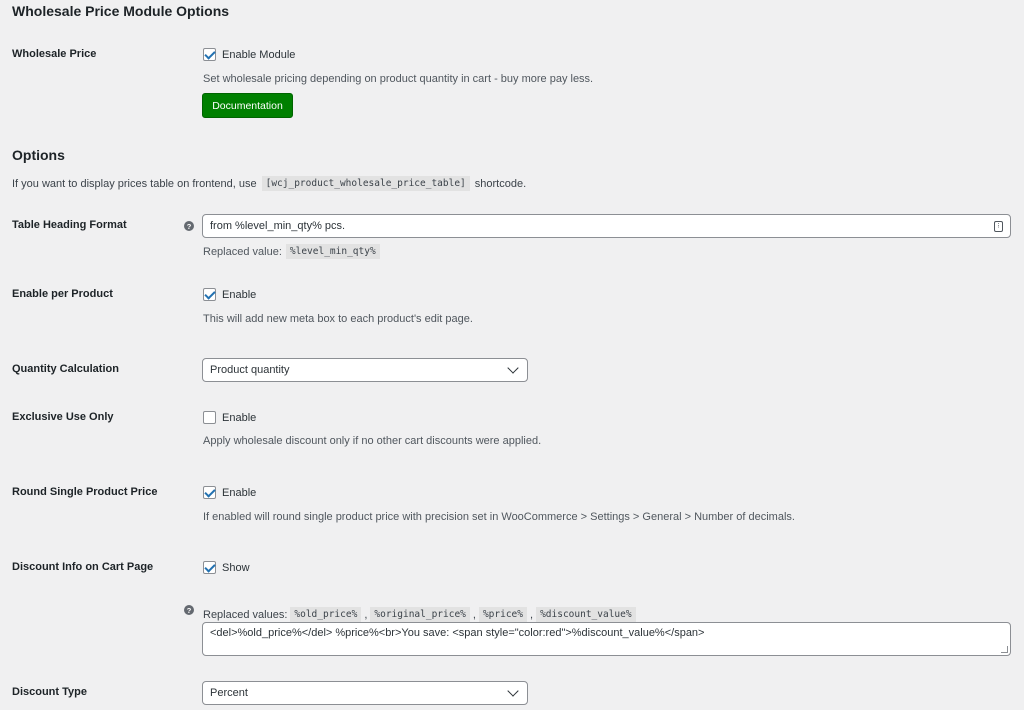  I want to click on replaced-code: %original_price%, so click(420, 614).